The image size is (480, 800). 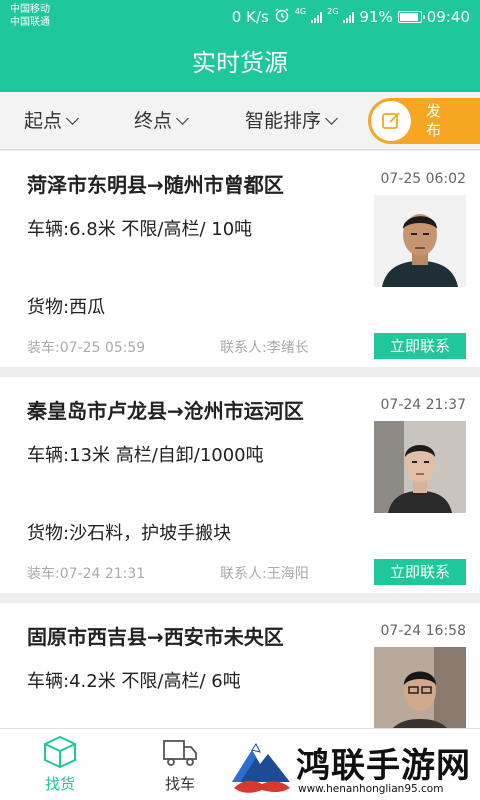 What do you see at coordinates (424, 121) in the screenshot?
I see `publish-button: 发 布` at bounding box center [424, 121].